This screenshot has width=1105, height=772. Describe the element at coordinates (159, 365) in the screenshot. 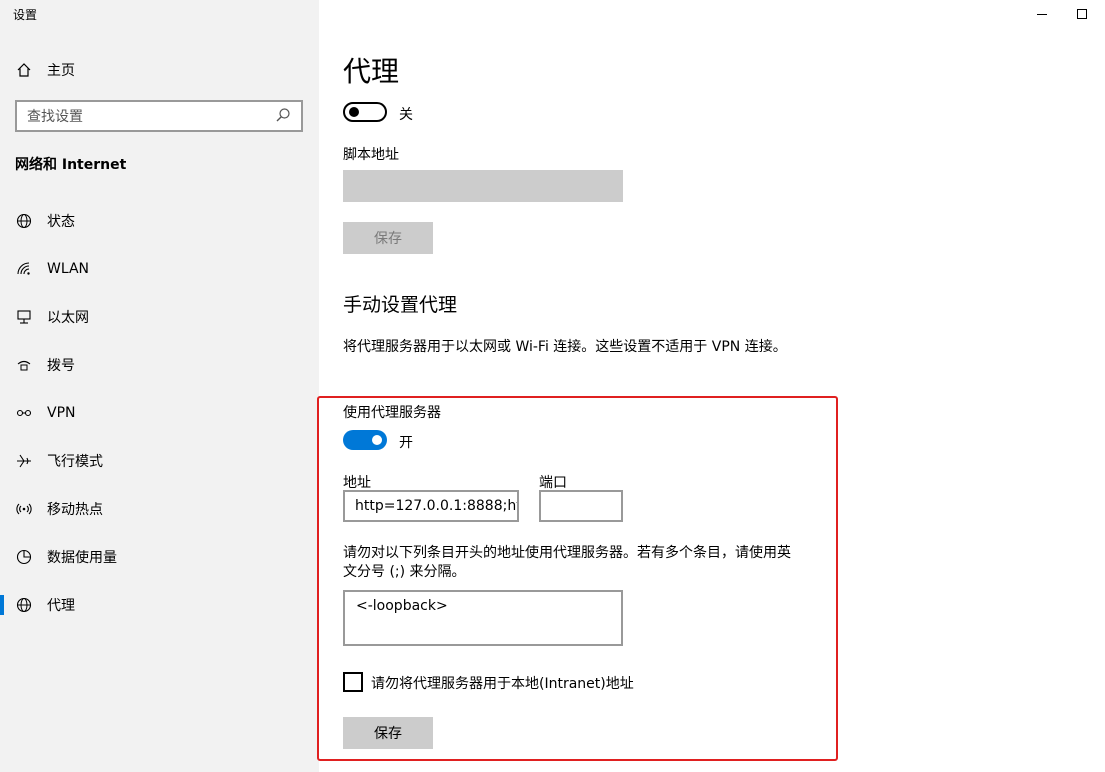

I see `sidebar-item-dialup: 拨号` at that location.